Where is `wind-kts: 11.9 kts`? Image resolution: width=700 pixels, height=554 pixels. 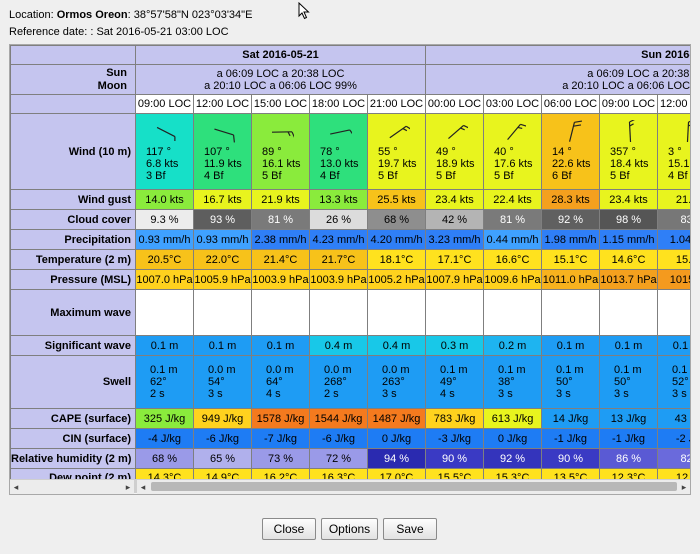
wind-kts: 11.9 kts is located at coordinates (223, 164).